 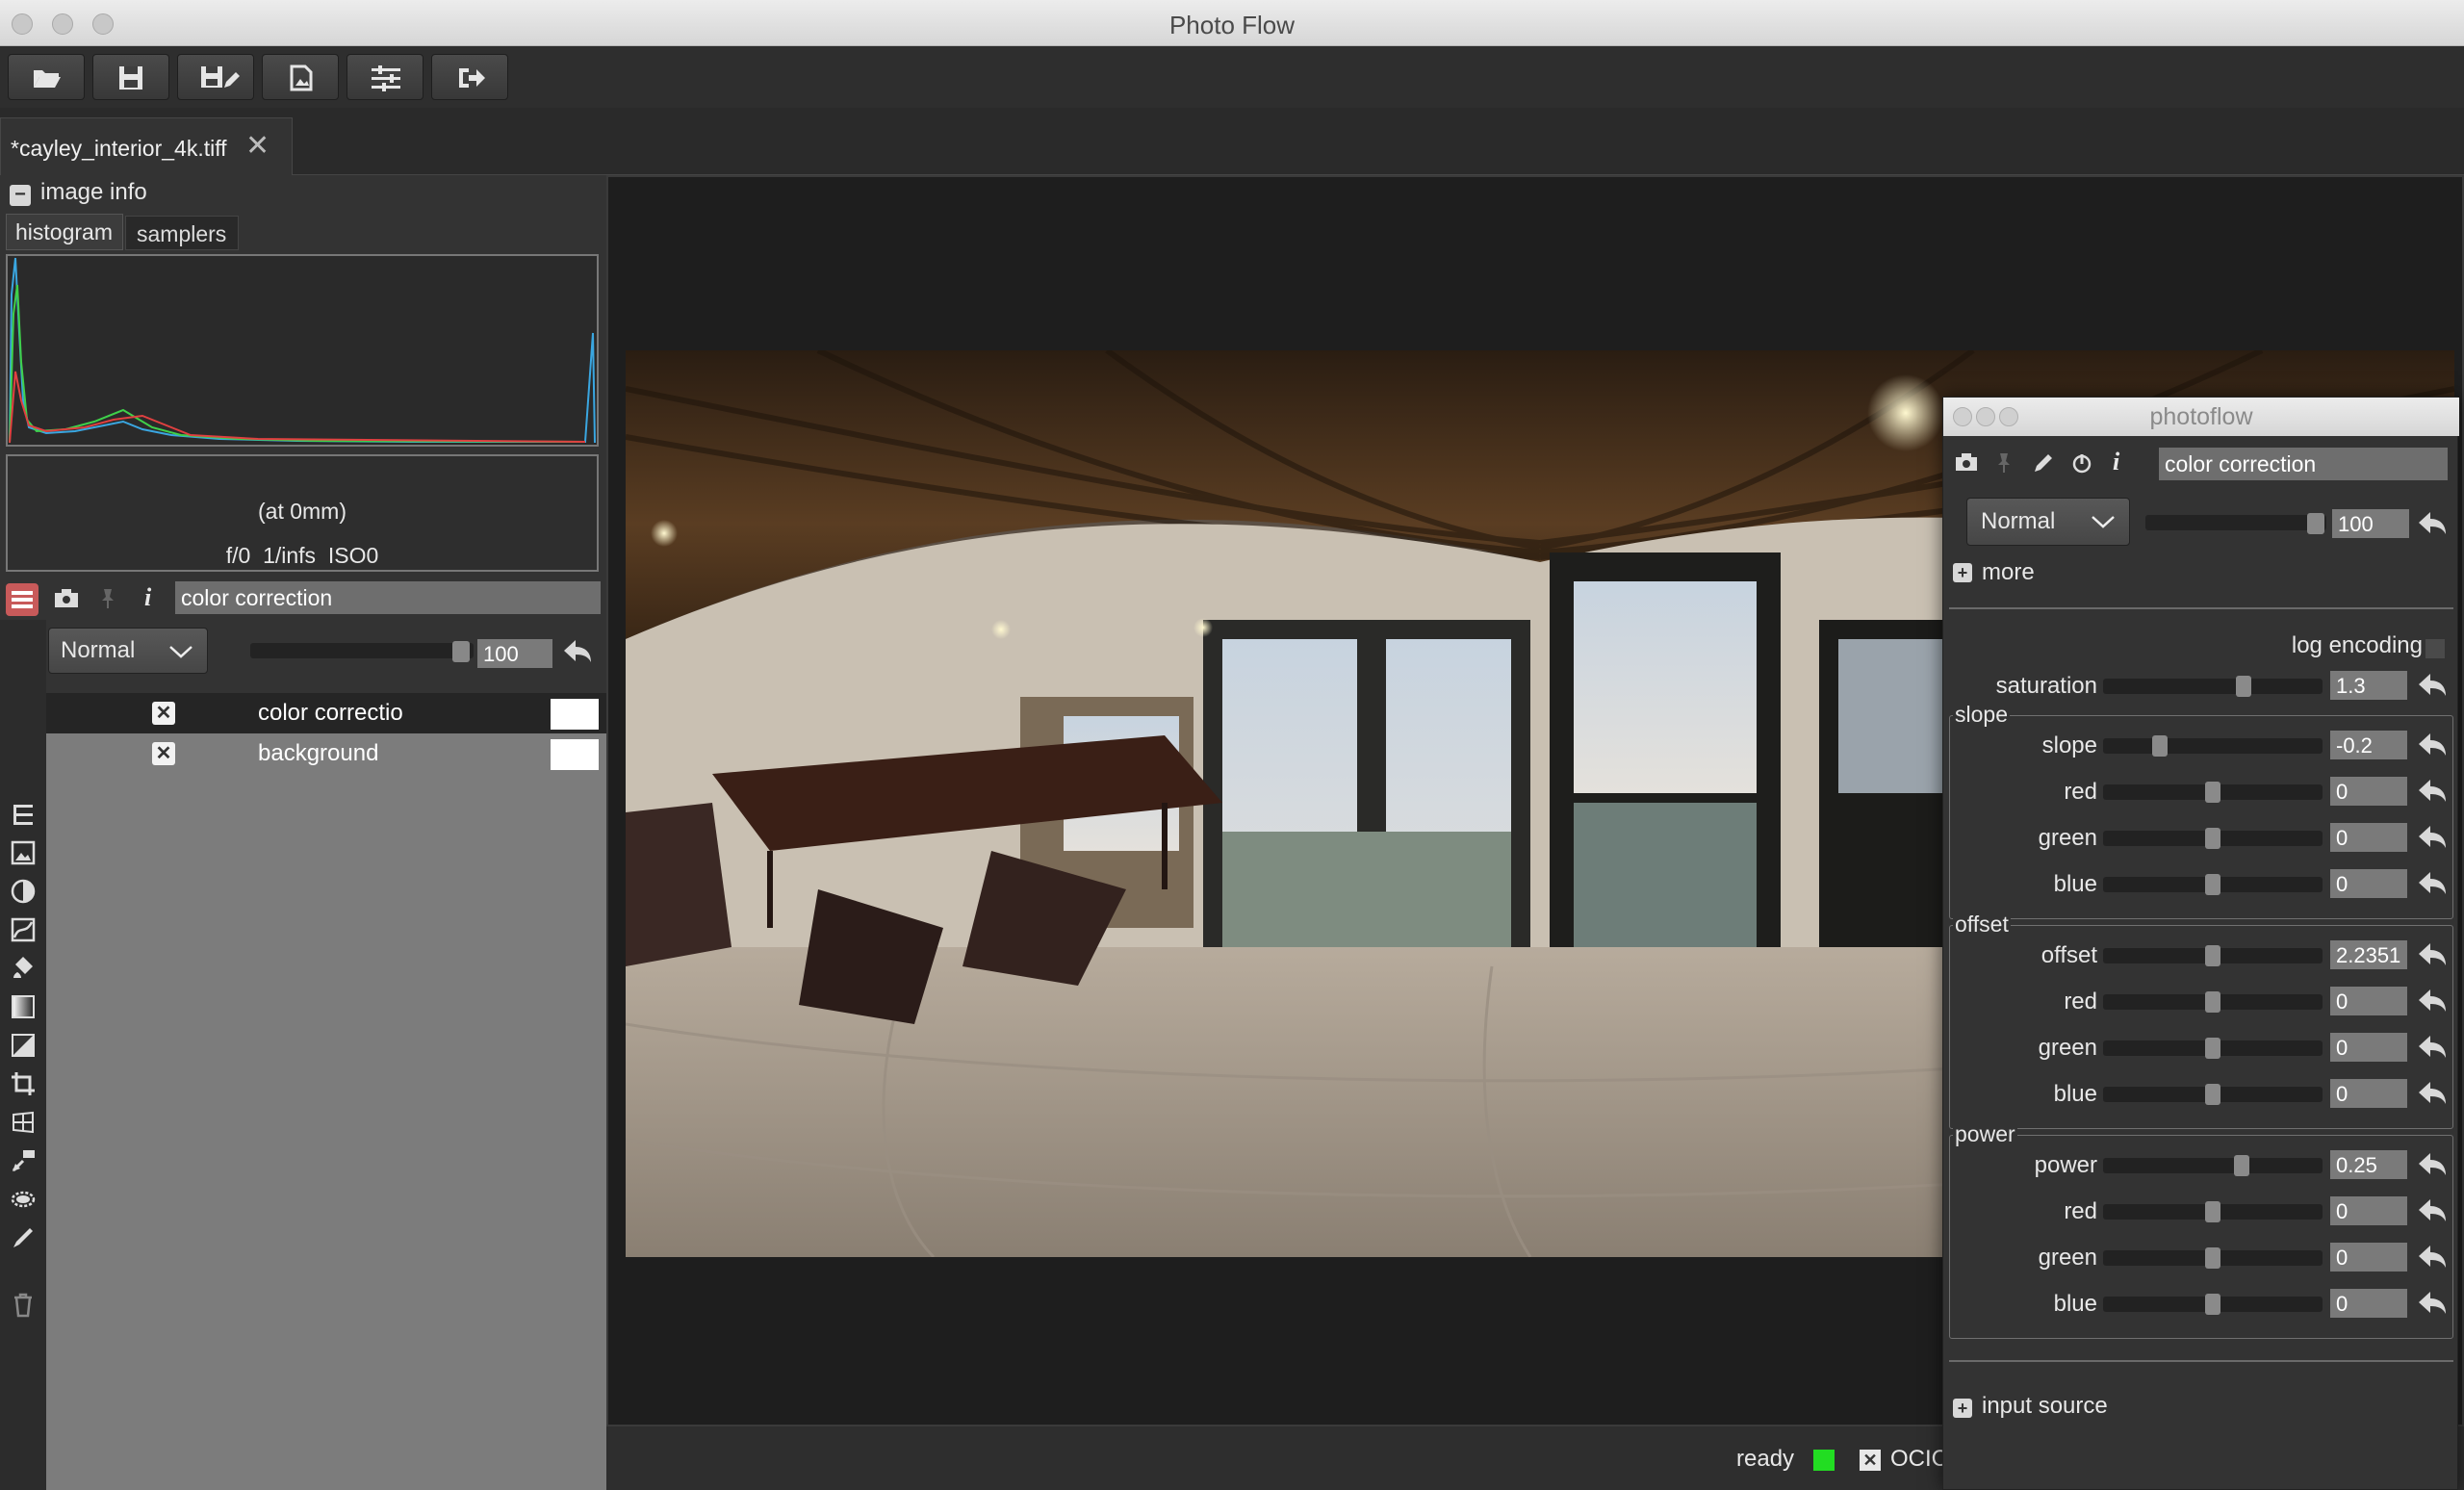 What do you see at coordinates (2432, 883) in the screenshot?
I see `slope-blue-reset-icon` at bounding box center [2432, 883].